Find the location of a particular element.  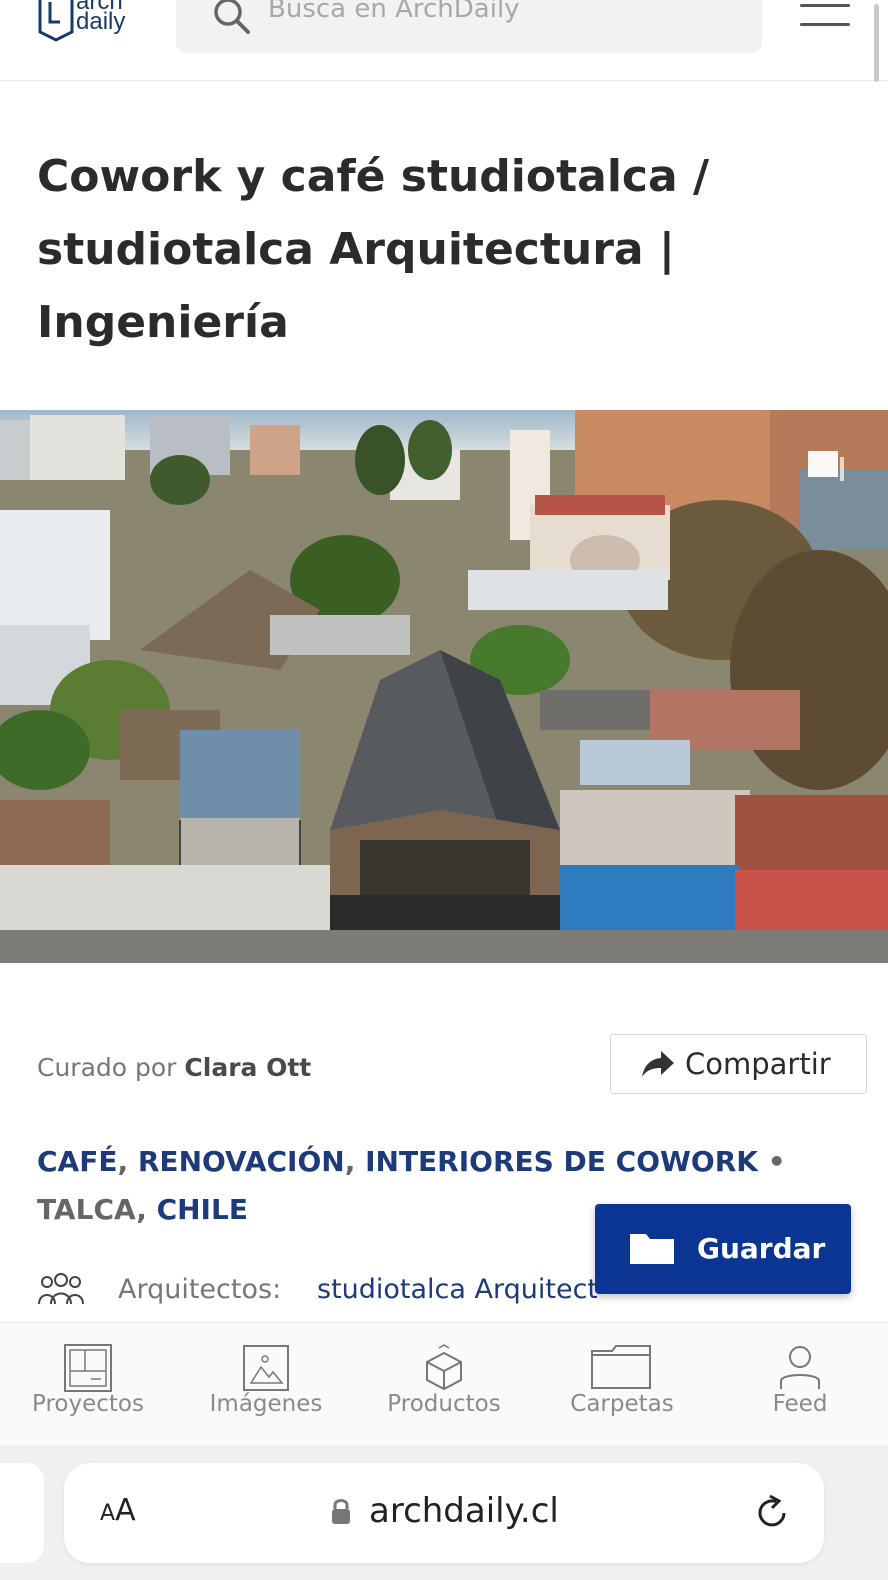

nav-item-products: Productos is located at coordinates (444, 1384).